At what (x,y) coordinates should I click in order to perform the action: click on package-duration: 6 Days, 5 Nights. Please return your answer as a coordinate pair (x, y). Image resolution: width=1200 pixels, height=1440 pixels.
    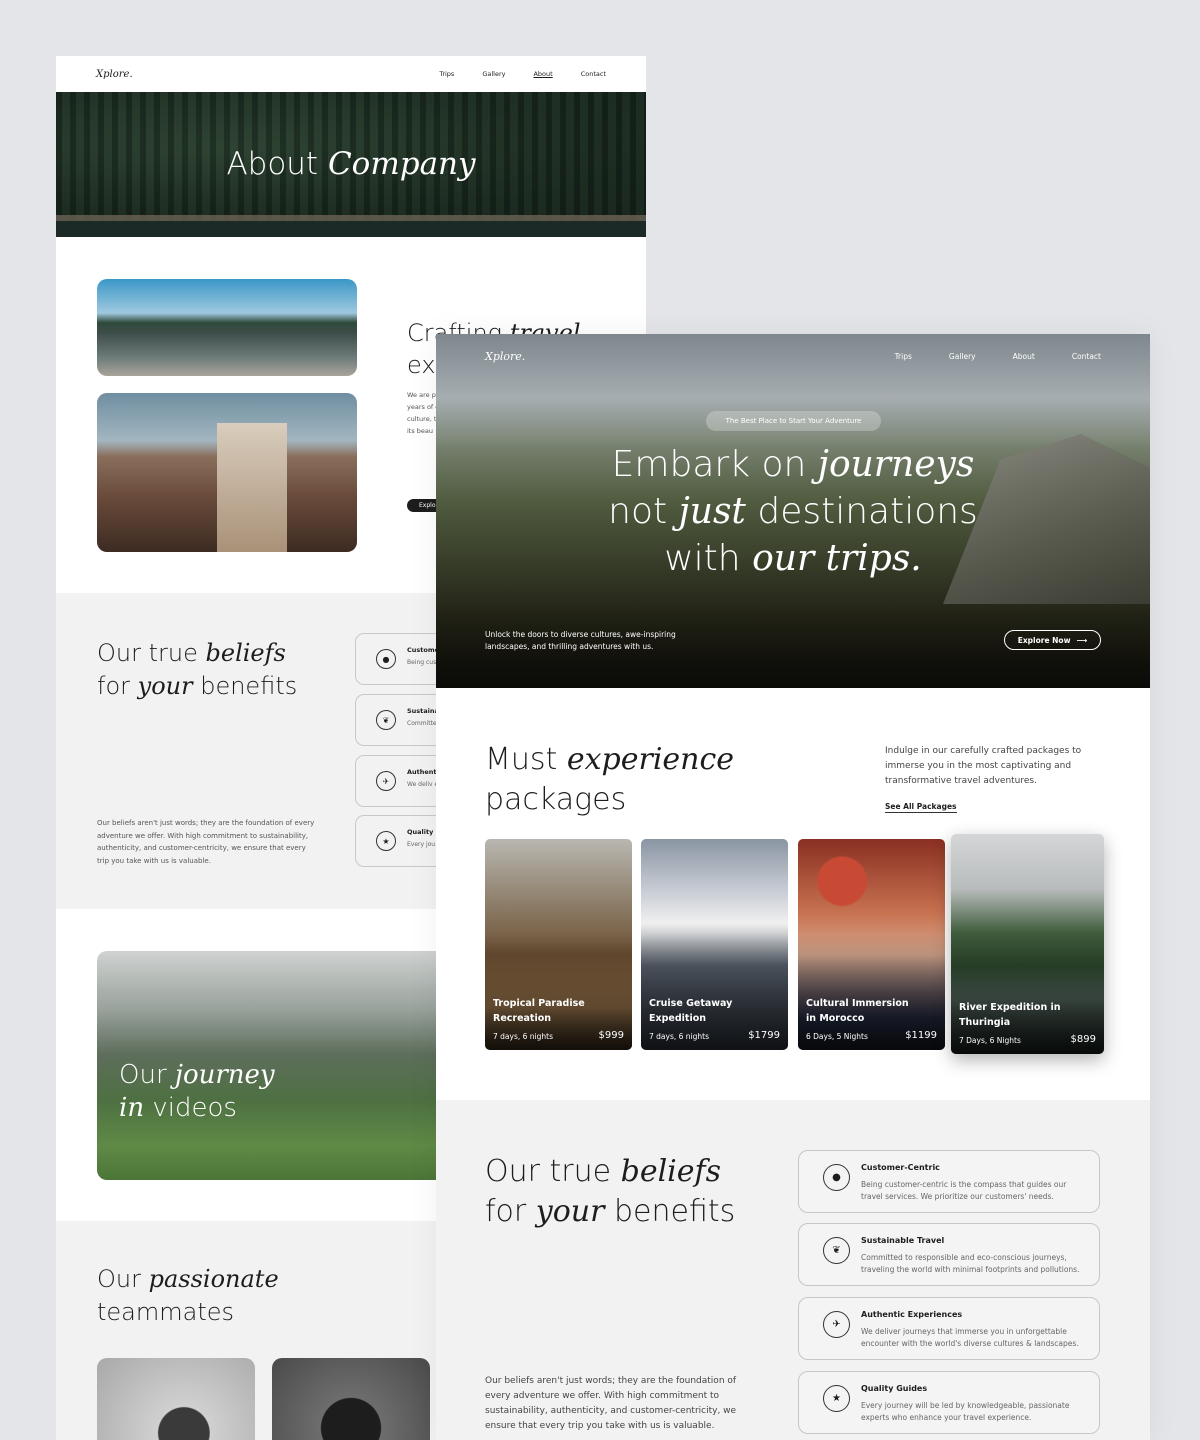
    Looking at the image, I should click on (837, 1036).